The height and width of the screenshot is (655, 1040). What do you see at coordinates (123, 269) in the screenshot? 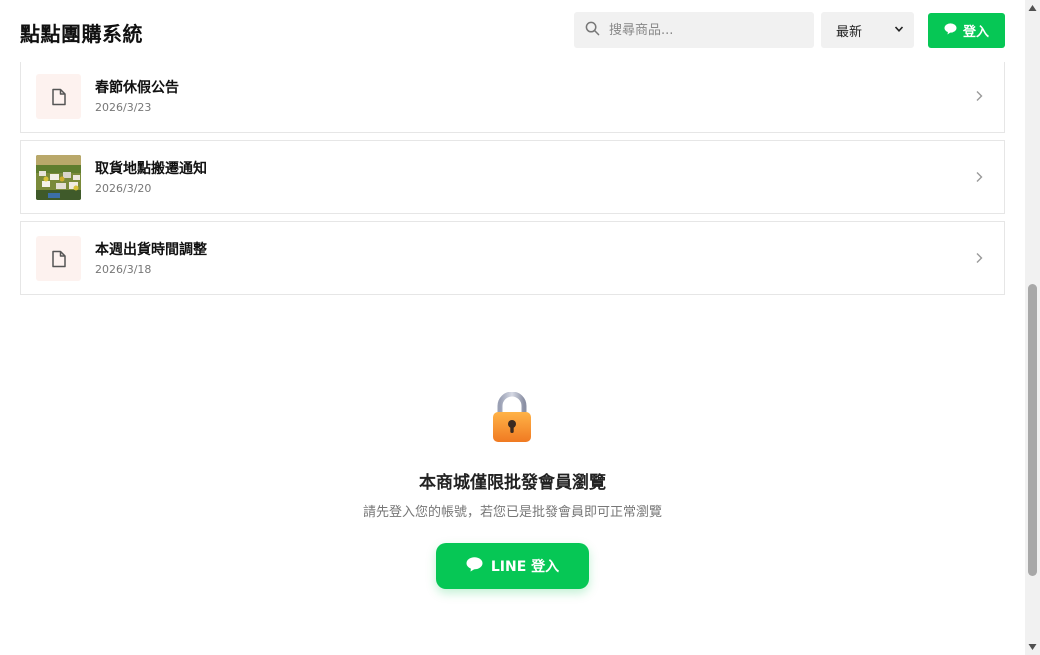
I see `announcement-date: 2026/3/18` at bounding box center [123, 269].